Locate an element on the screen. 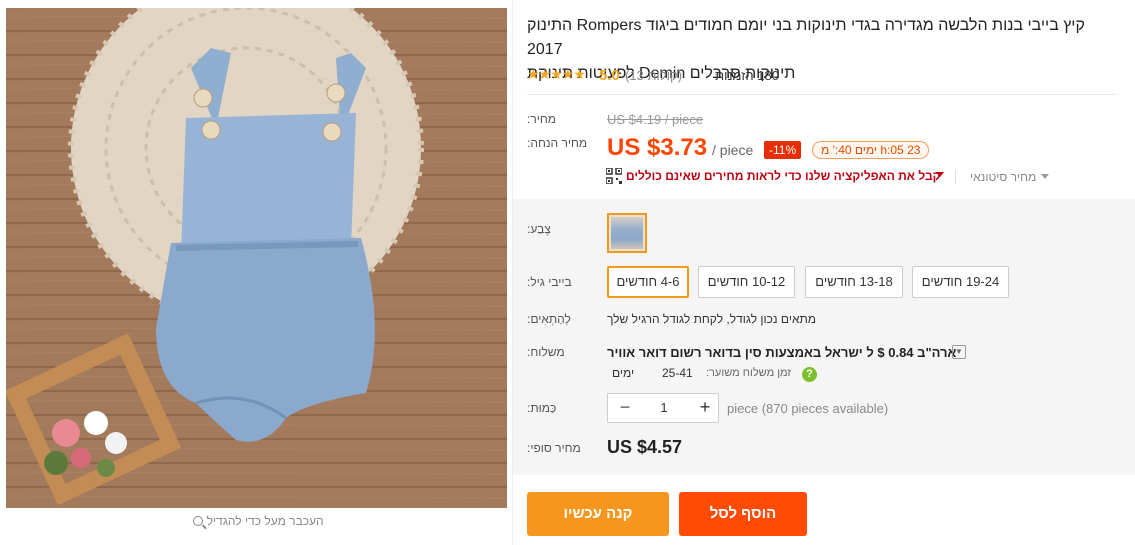  help-icon: ? is located at coordinates (809, 374).